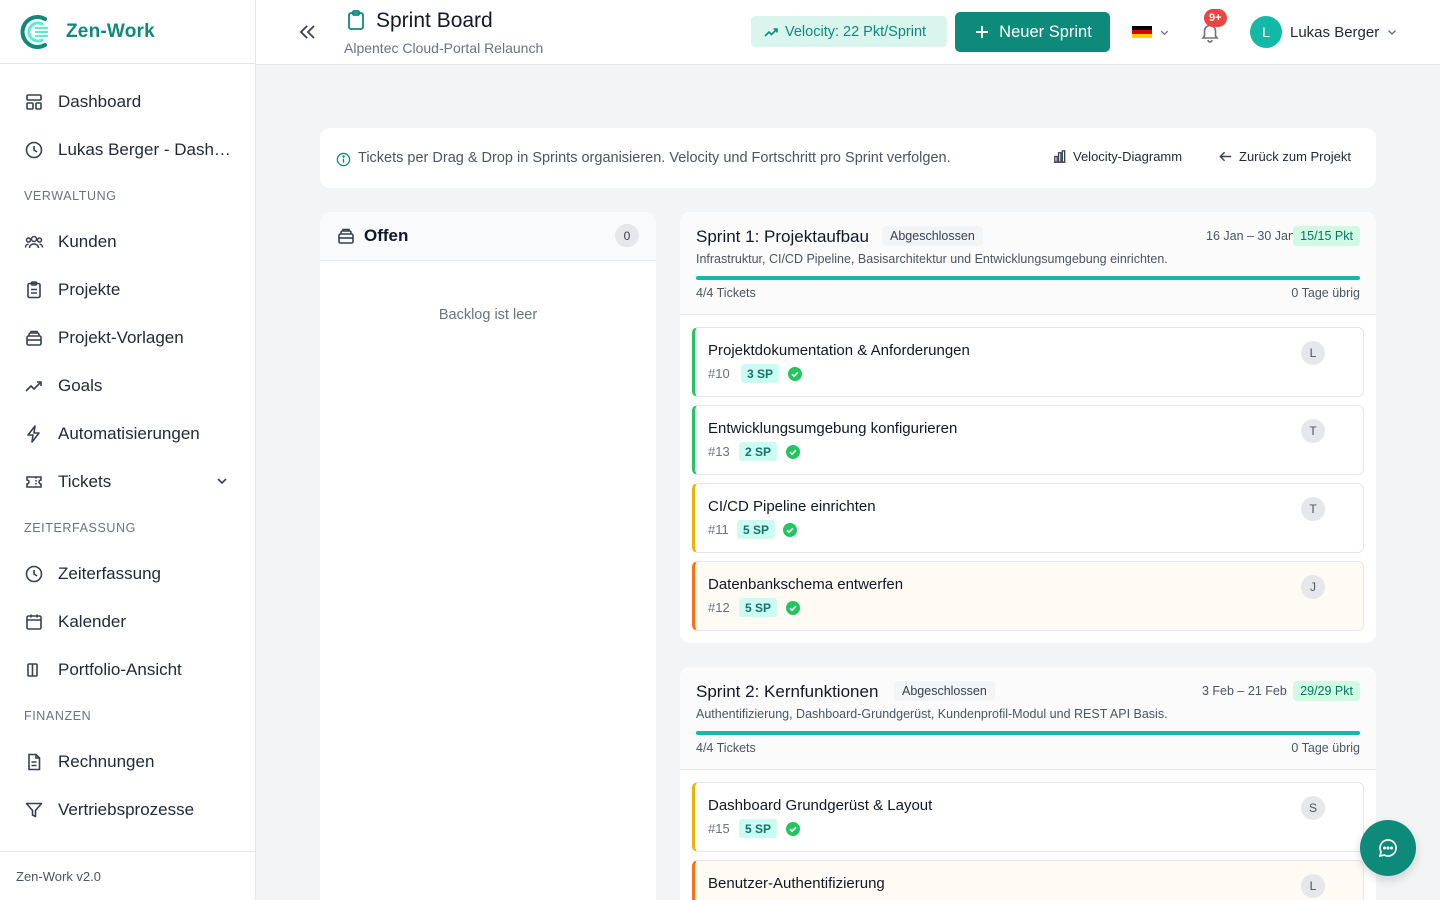  What do you see at coordinates (758, 607) in the screenshot?
I see `story-points-badge: 5 SP` at bounding box center [758, 607].